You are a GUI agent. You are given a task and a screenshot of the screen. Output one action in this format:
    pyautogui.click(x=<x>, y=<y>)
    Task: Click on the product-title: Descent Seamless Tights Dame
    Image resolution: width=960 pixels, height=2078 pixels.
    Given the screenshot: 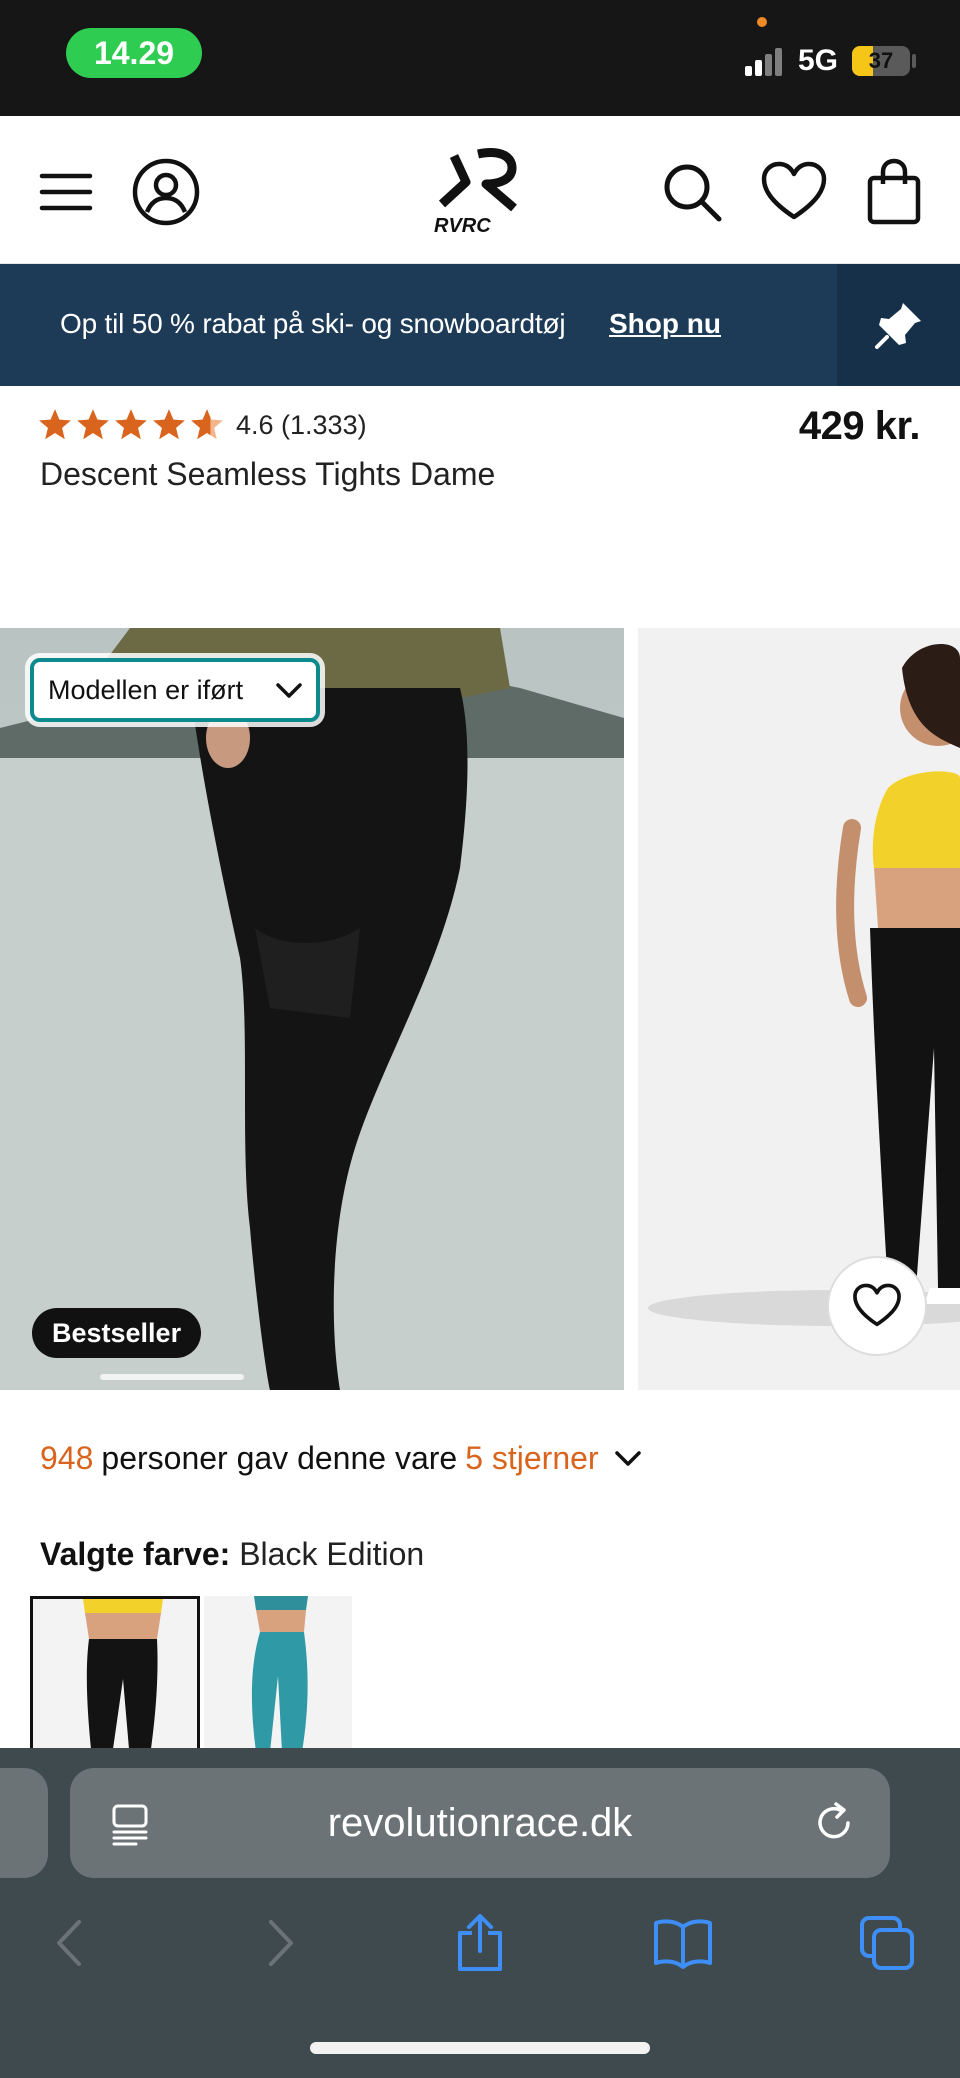 What is the action you would take?
    pyautogui.click(x=268, y=474)
    